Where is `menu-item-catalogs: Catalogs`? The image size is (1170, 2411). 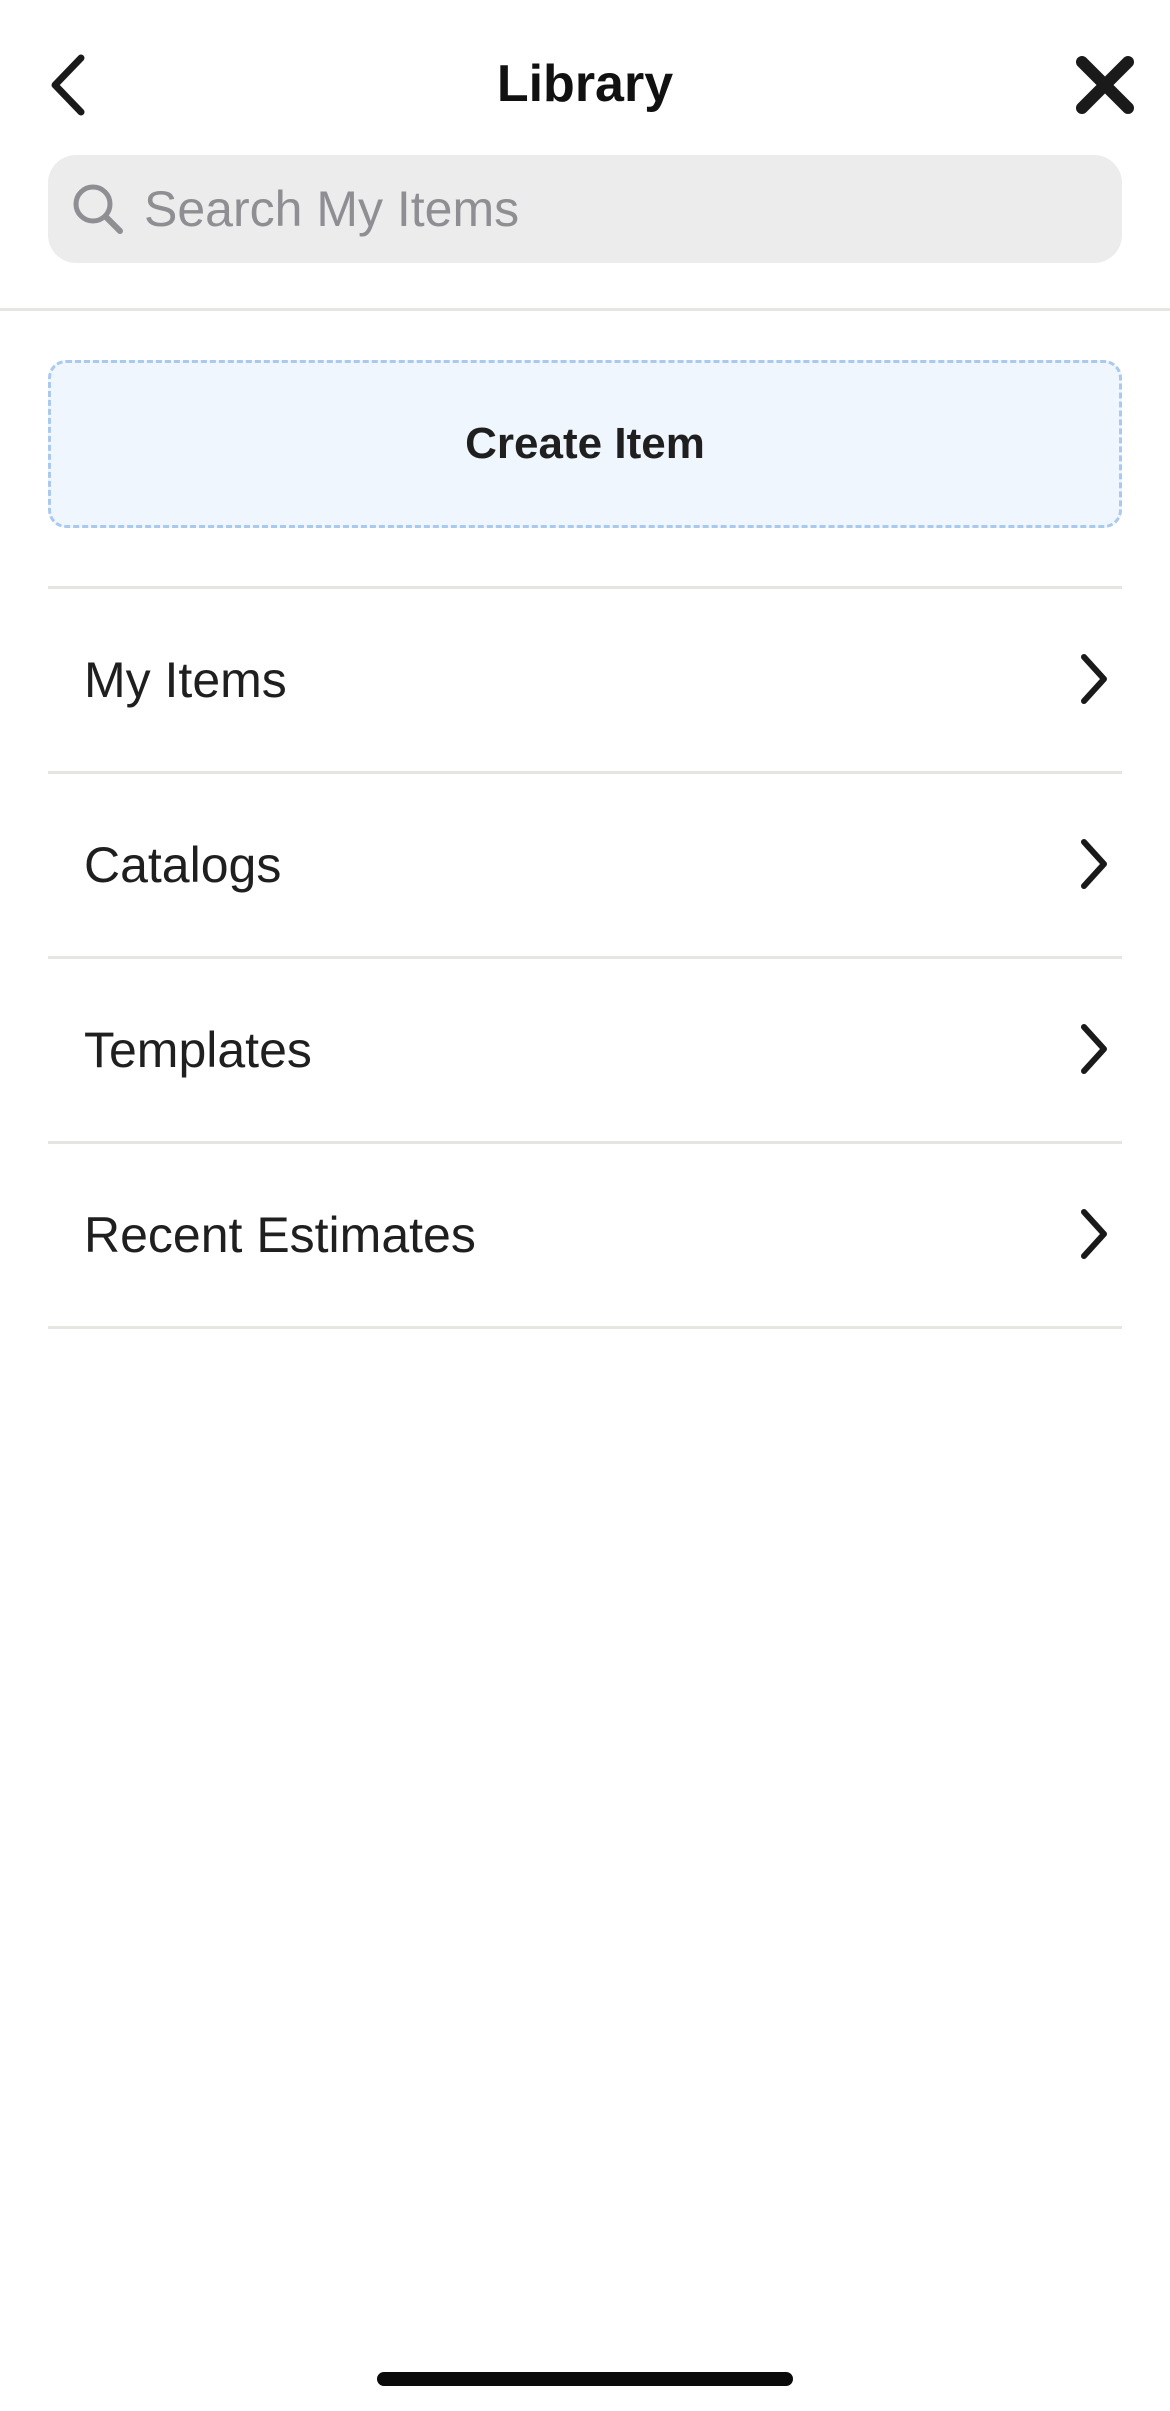 menu-item-catalogs: Catalogs is located at coordinates (585, 866).